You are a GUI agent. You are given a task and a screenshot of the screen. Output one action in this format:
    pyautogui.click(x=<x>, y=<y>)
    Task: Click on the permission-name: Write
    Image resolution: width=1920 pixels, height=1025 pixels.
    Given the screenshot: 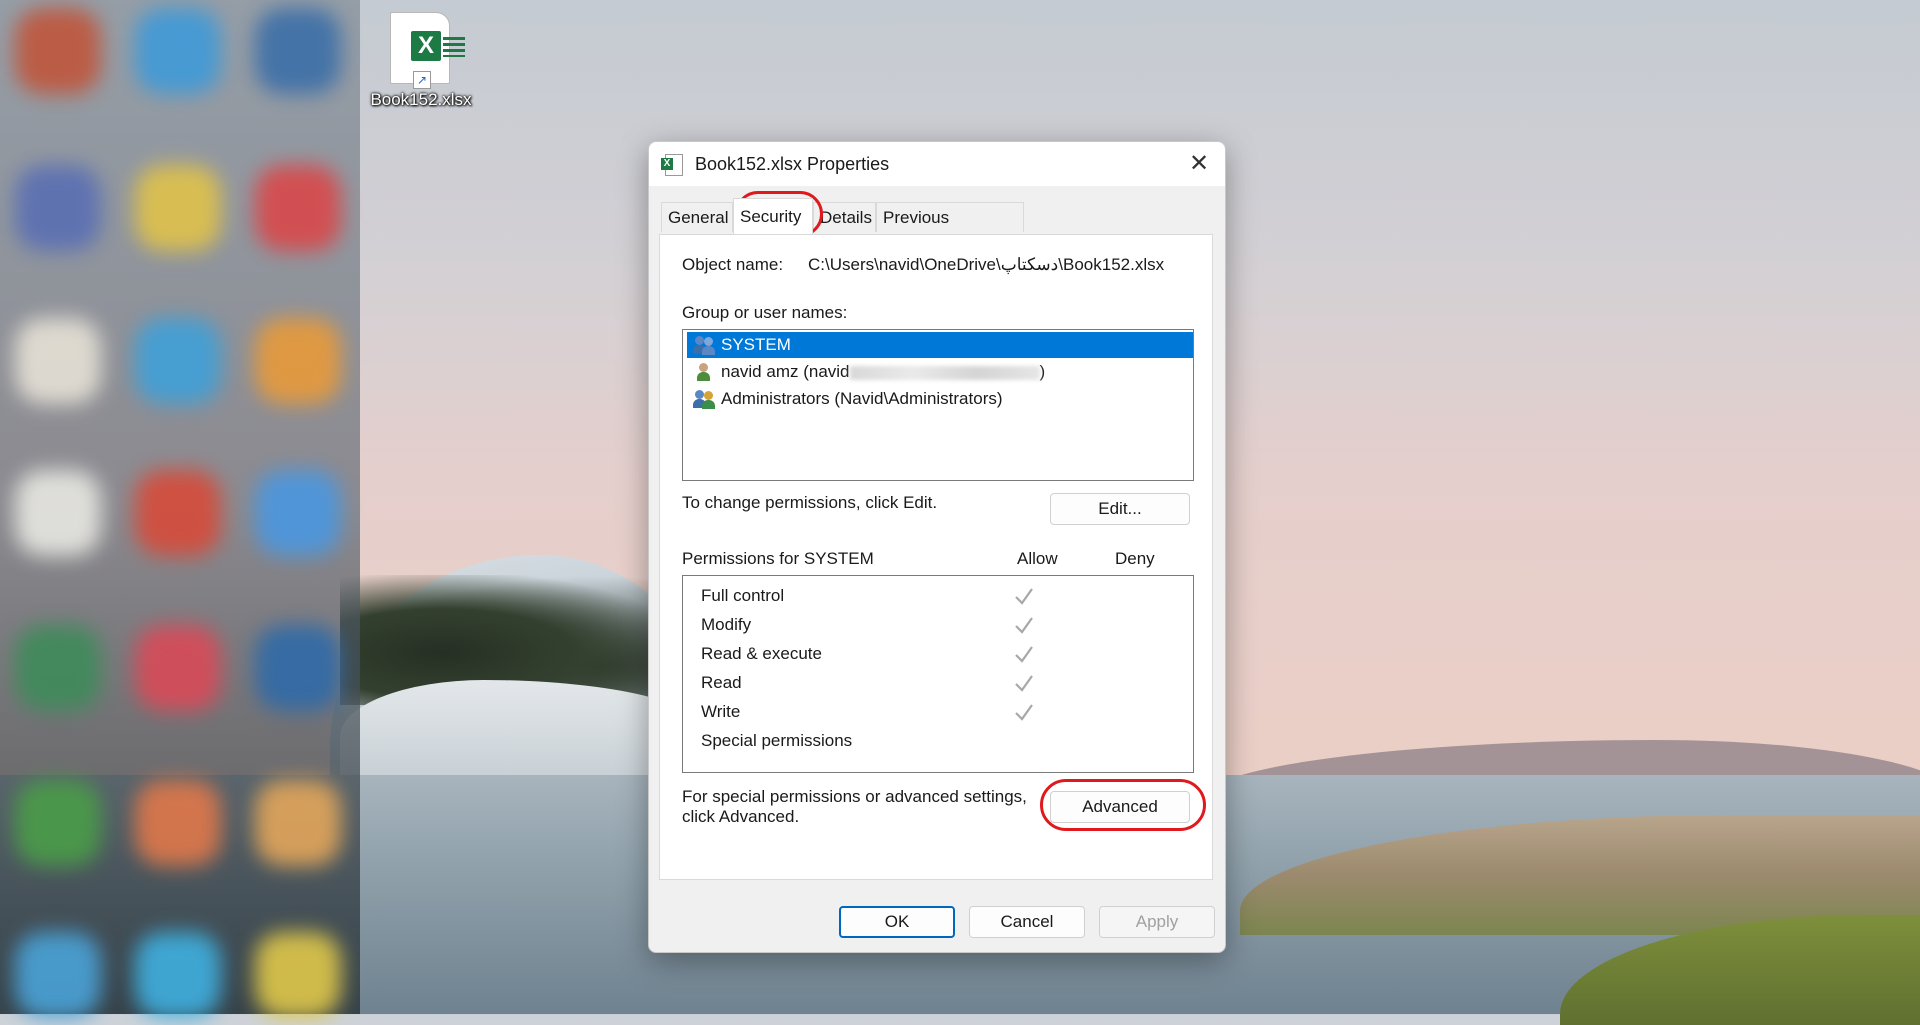 What is the action you would take?
    pyautogui.click(x=721, y=711)
    